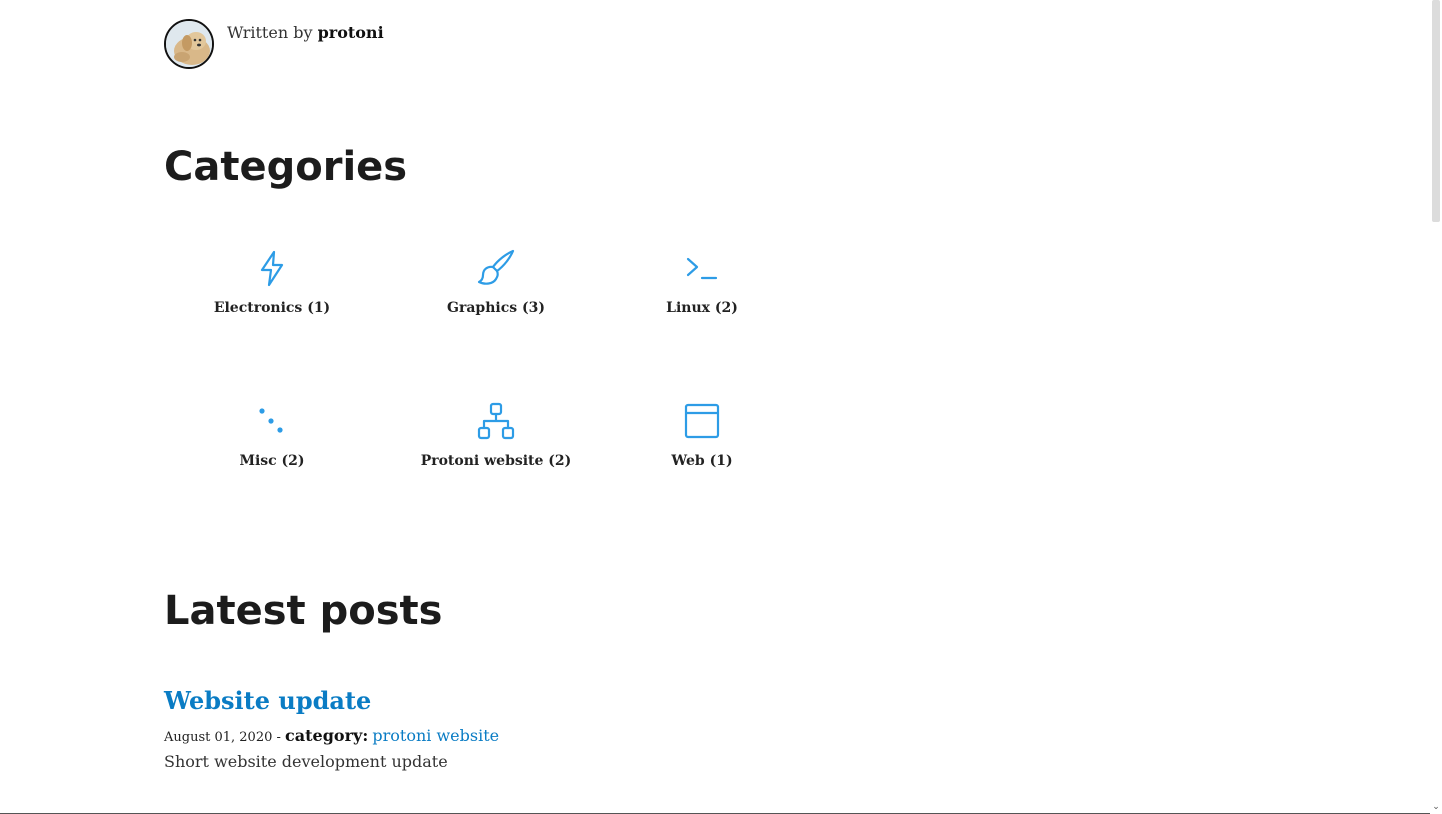 Image resolution: width=1442 pixels, height=814 pixels. I want to click on scroll-down-arrow-icon: ⌄, so click(1436, 807).